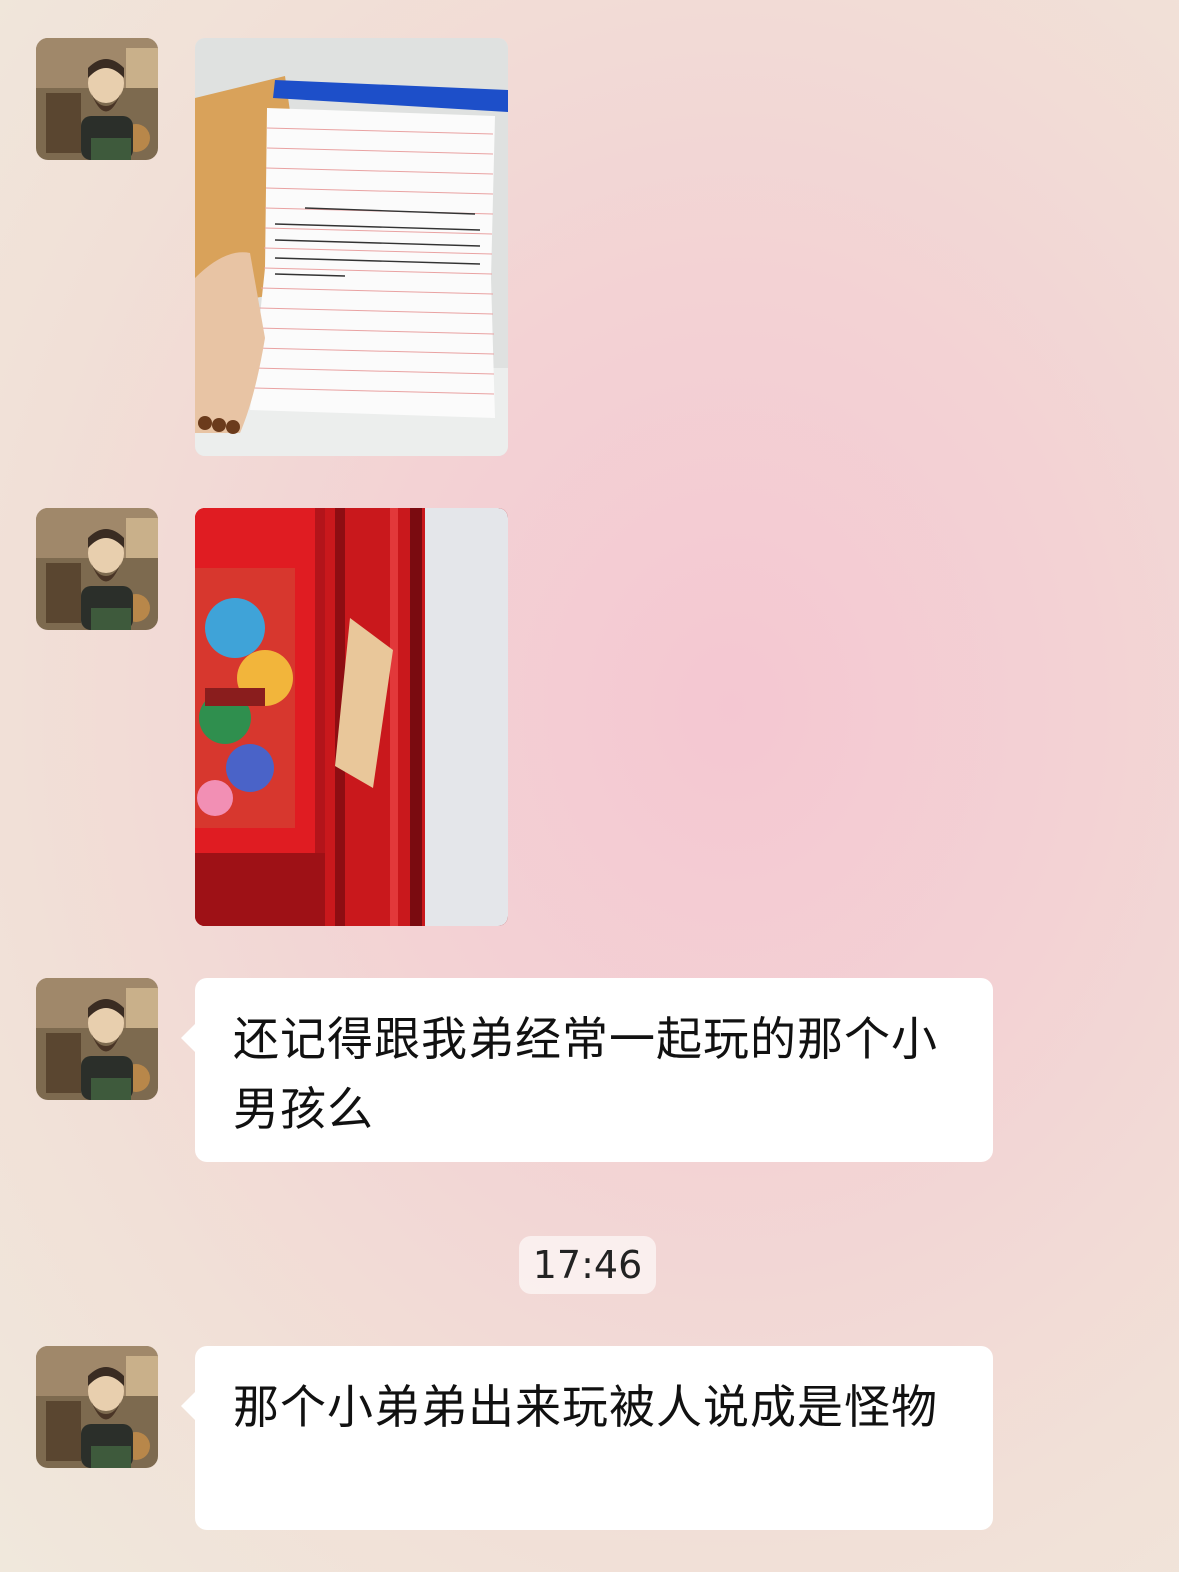  I want to click on letter-image, so click(351, 247).